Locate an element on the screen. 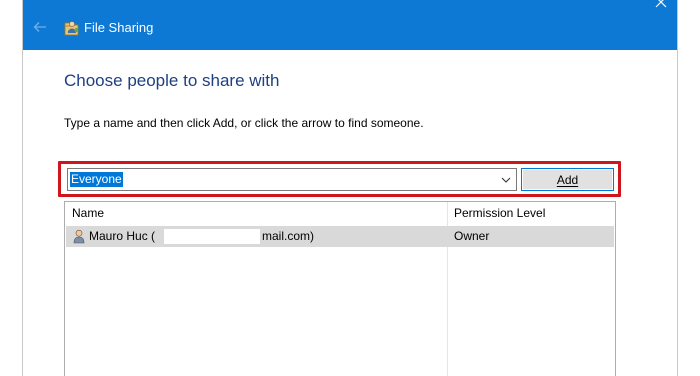  page-heading: Choose people to share with is located at coordinates (172, 80).